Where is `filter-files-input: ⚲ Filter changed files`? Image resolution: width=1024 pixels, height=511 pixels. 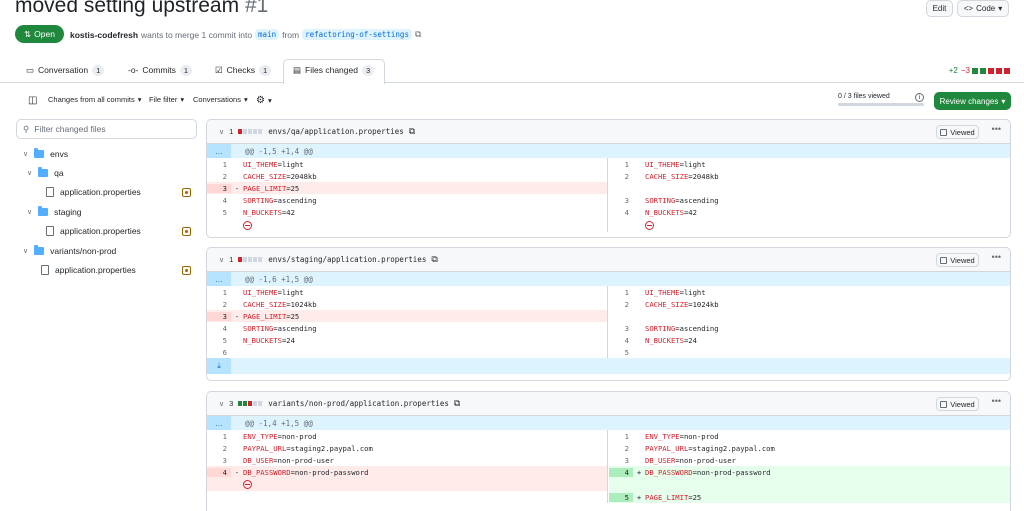
filter-files-input: ⚲ Filter changed files is located at coordinates (106, 129).